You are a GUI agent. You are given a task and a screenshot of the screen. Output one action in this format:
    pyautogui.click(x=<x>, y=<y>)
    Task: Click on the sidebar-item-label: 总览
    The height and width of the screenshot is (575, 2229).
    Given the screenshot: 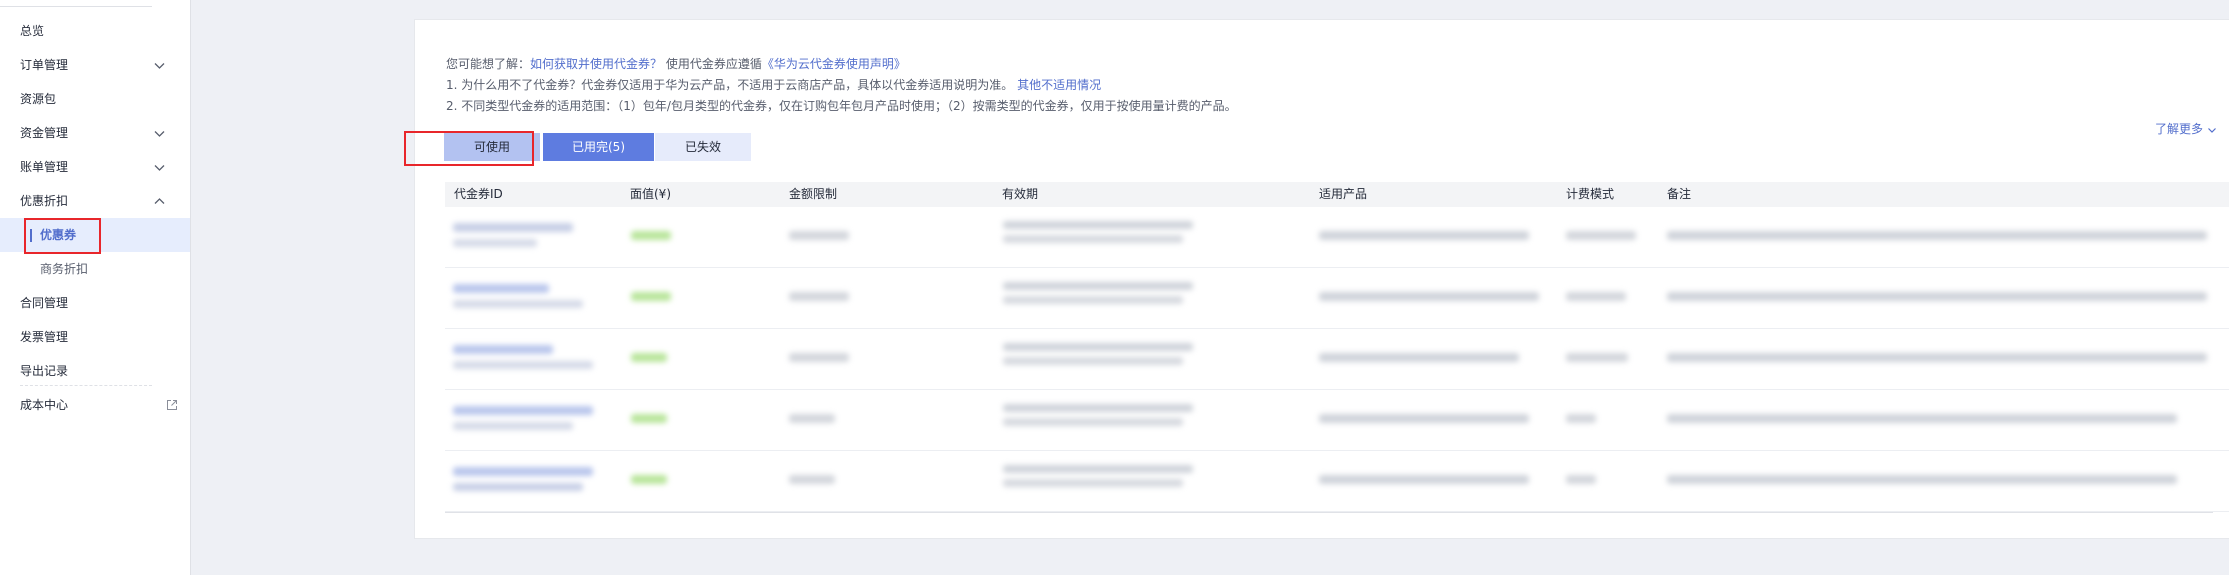 What is the action you would take?
    pyautogui.click(x=32, y=31)
    